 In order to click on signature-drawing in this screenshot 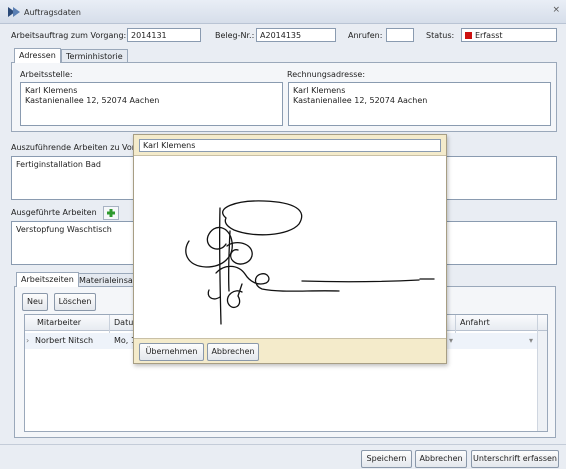, I will do `click(310, 262)`.